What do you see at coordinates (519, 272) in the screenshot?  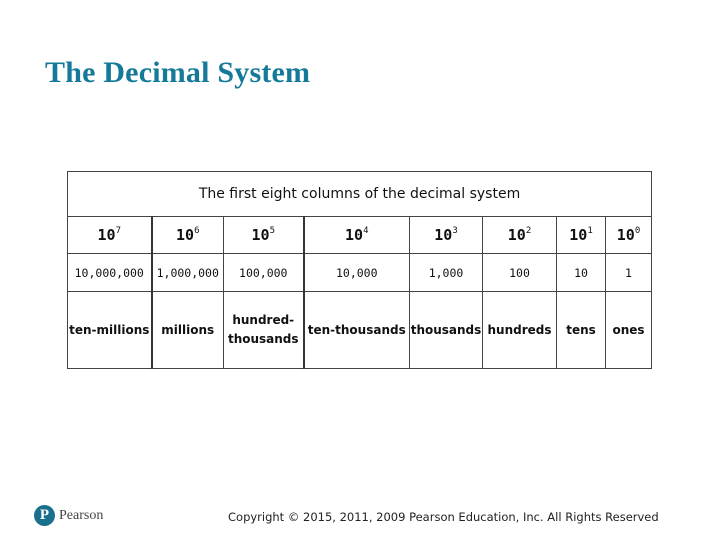 I see `value-cell: 100` at bounding box center [519, 272].